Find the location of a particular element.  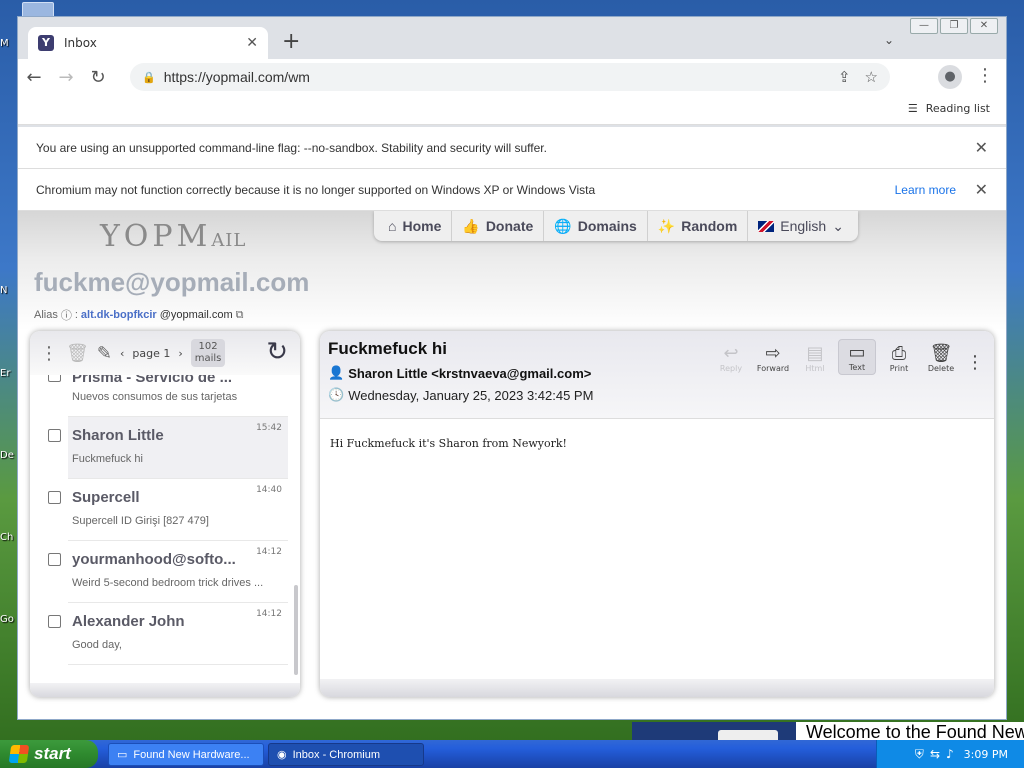

language-select: English ⌄ is located at coordinates (801, 226).